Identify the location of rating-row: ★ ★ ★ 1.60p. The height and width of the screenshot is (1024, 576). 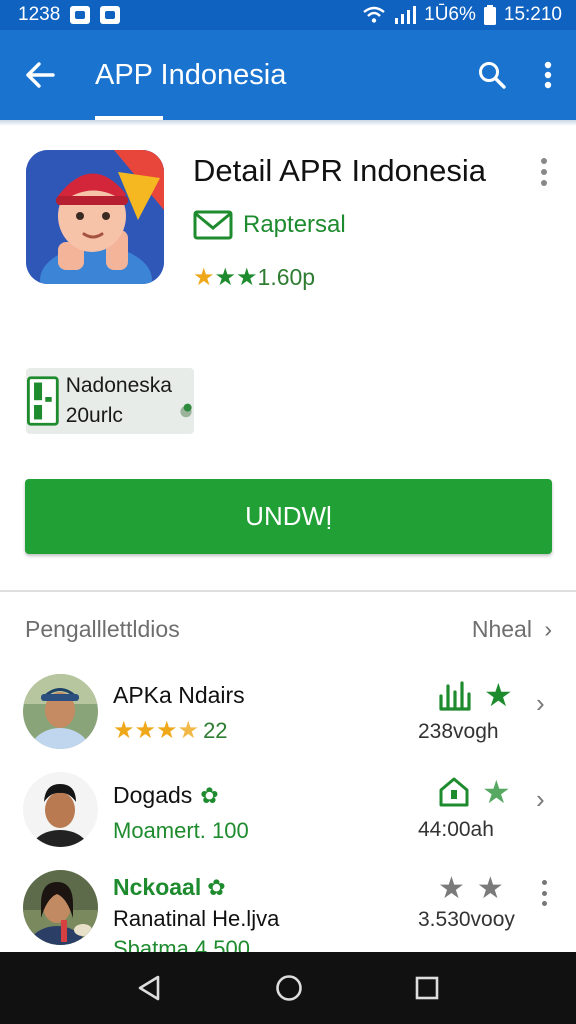
(254, 277).